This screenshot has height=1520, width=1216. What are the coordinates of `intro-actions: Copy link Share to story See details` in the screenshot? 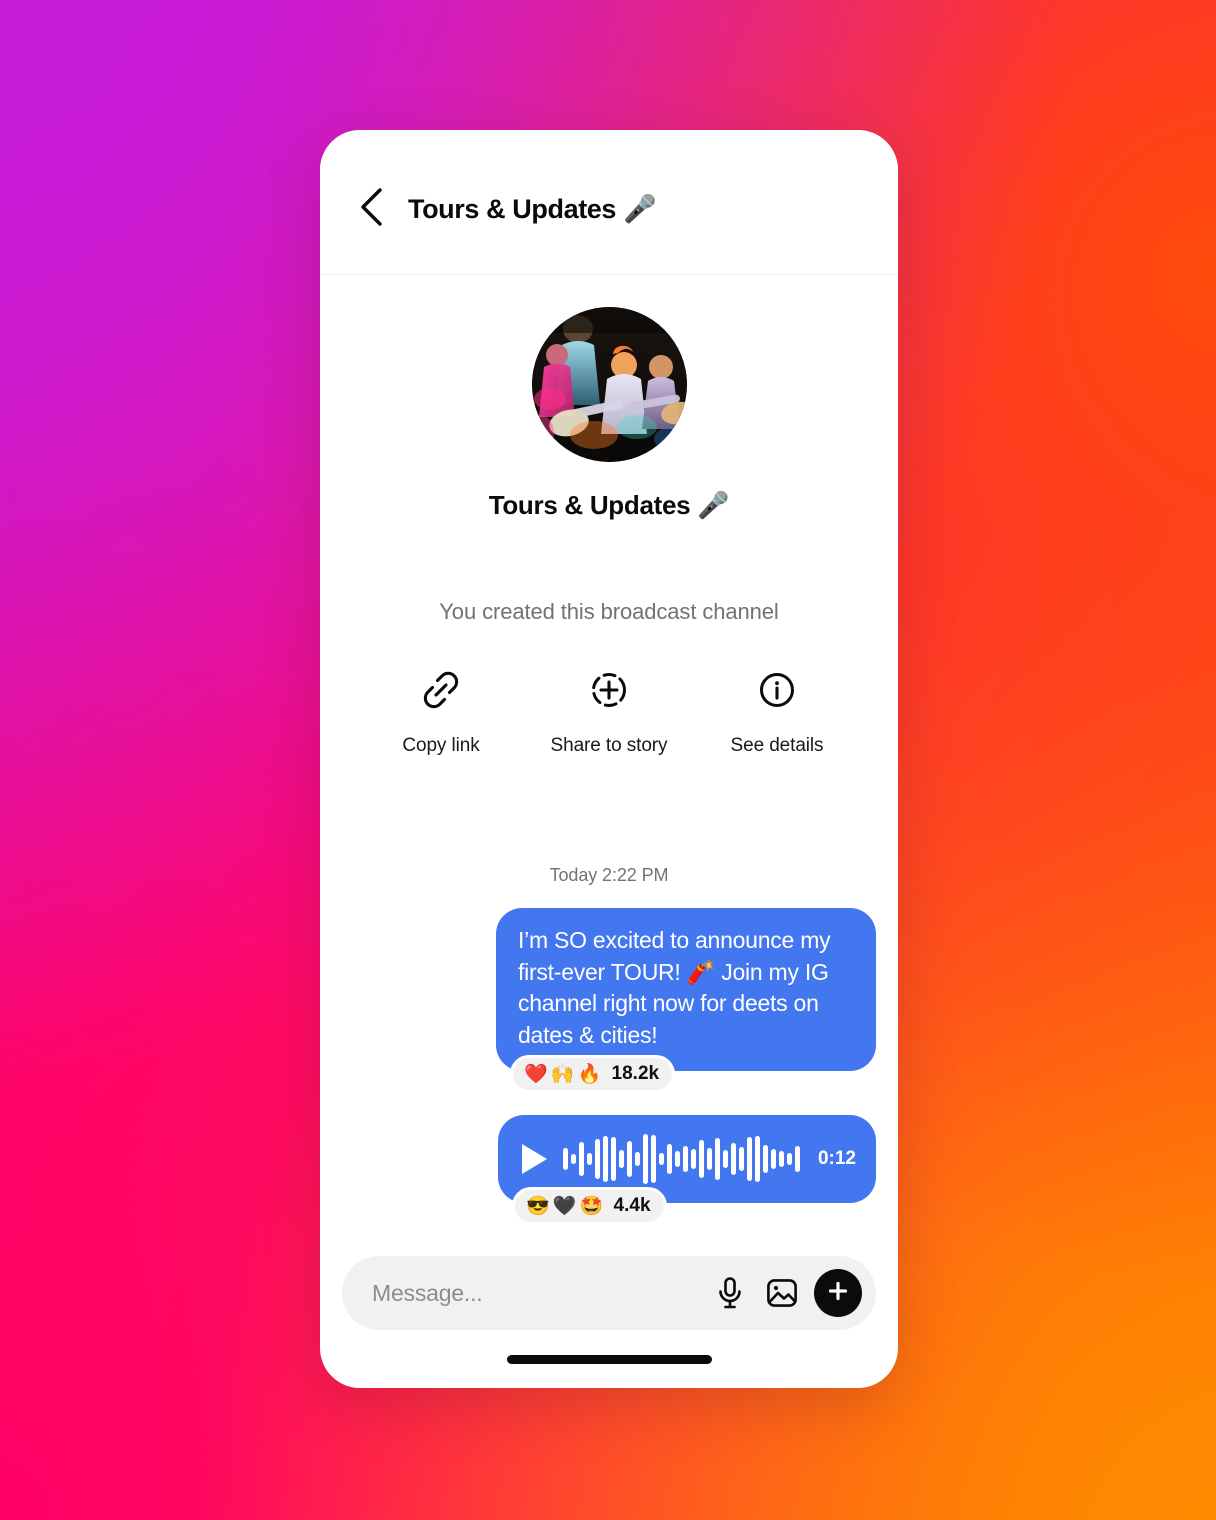 It's located at (609, 712).